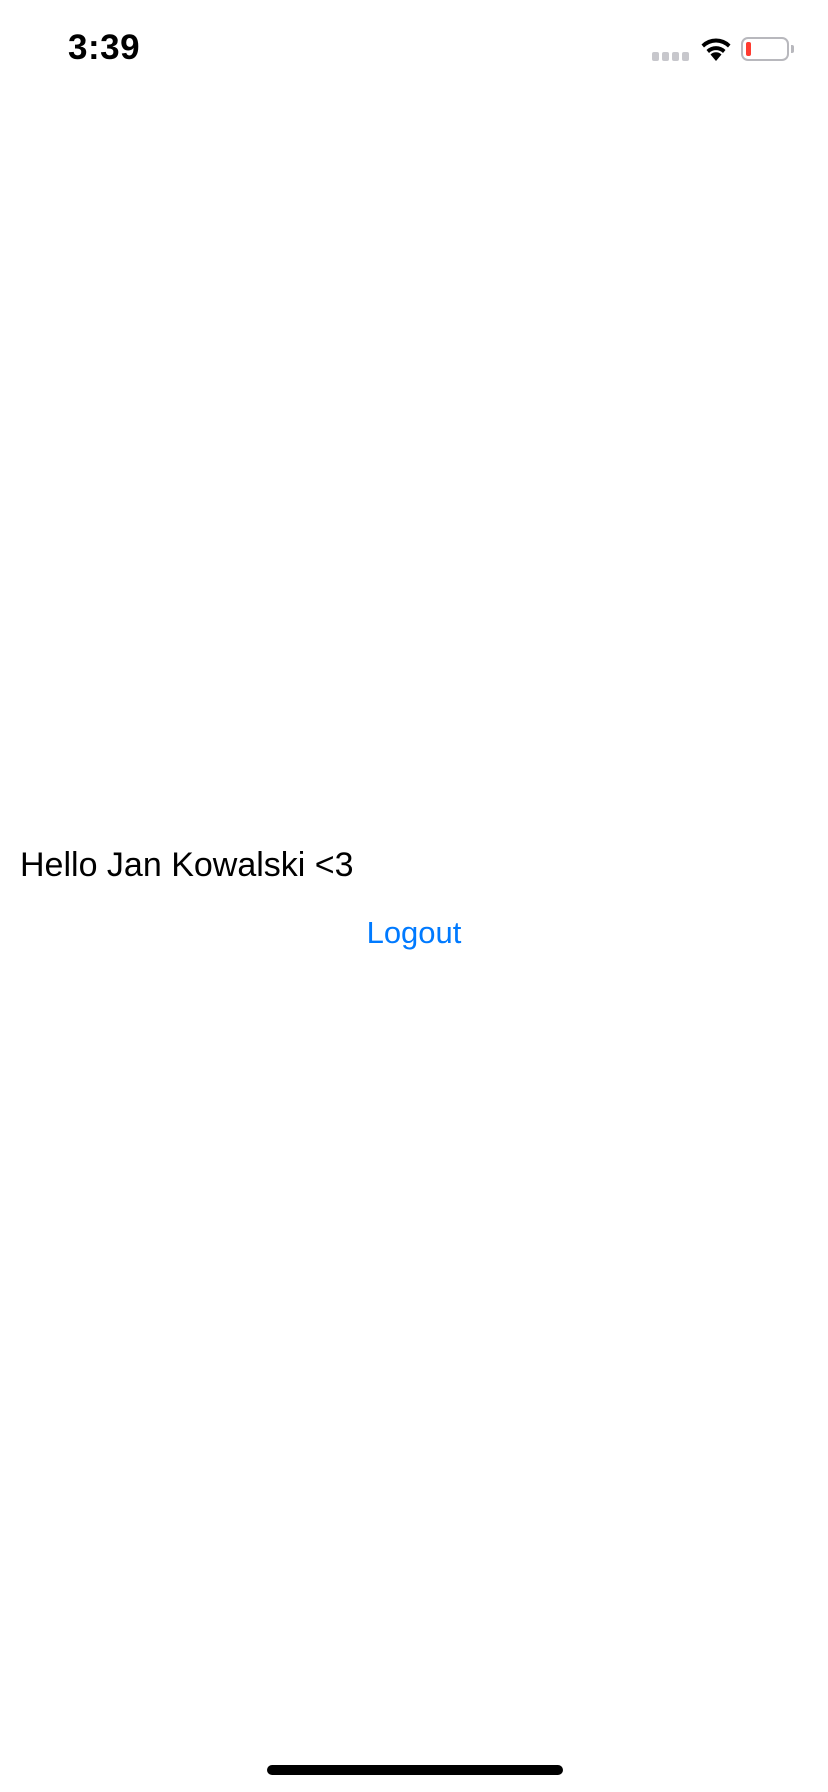 This screenshot has height=1792, width=828. What do you see at coordinates (765, 49) in the screenshot?
I see `battery-icon` at bounding box center [765, 49].